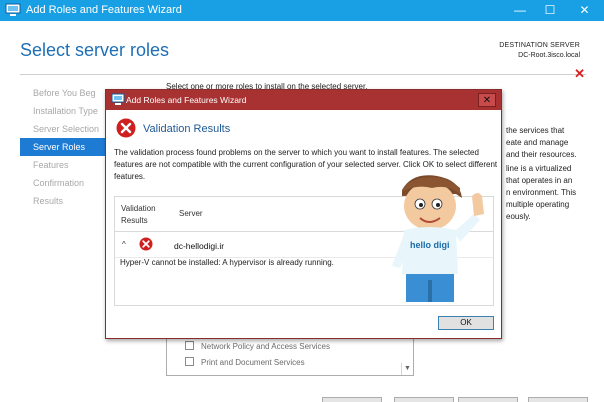 The height and width of the screenshot is (402, 604). Describe the element at coordinates (584, 10) in the screenshot. I see `close-button: ✕` at that location.